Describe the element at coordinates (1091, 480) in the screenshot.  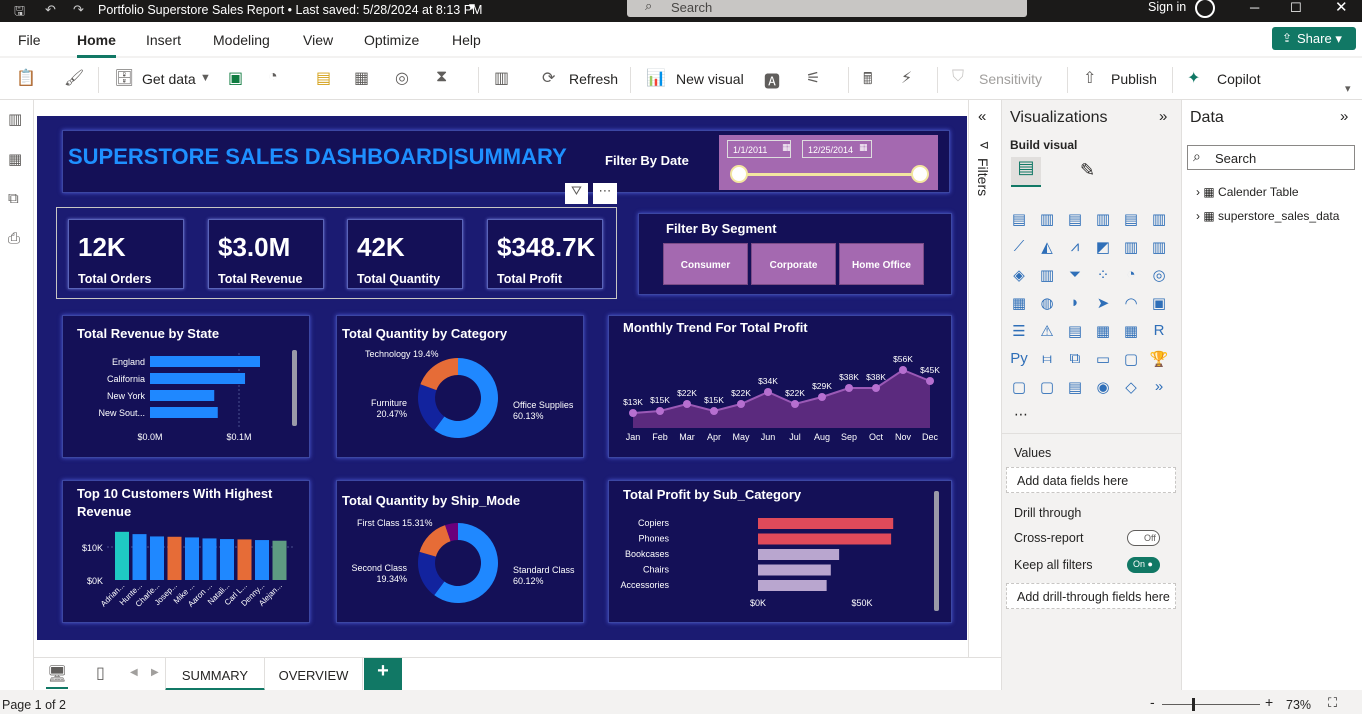
I see `values-drop-zone: Add data fields here` at that location.